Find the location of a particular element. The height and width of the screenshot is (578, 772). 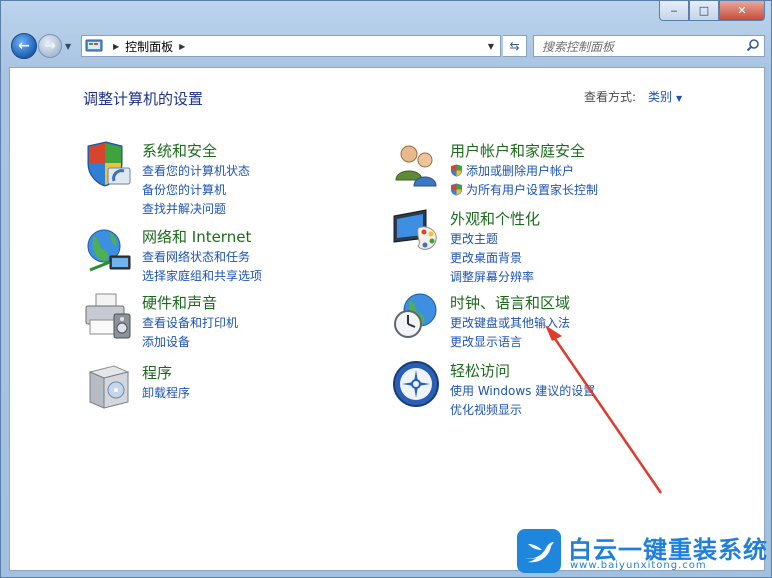

shield-pc-icon is located at coordinates (109, 164).